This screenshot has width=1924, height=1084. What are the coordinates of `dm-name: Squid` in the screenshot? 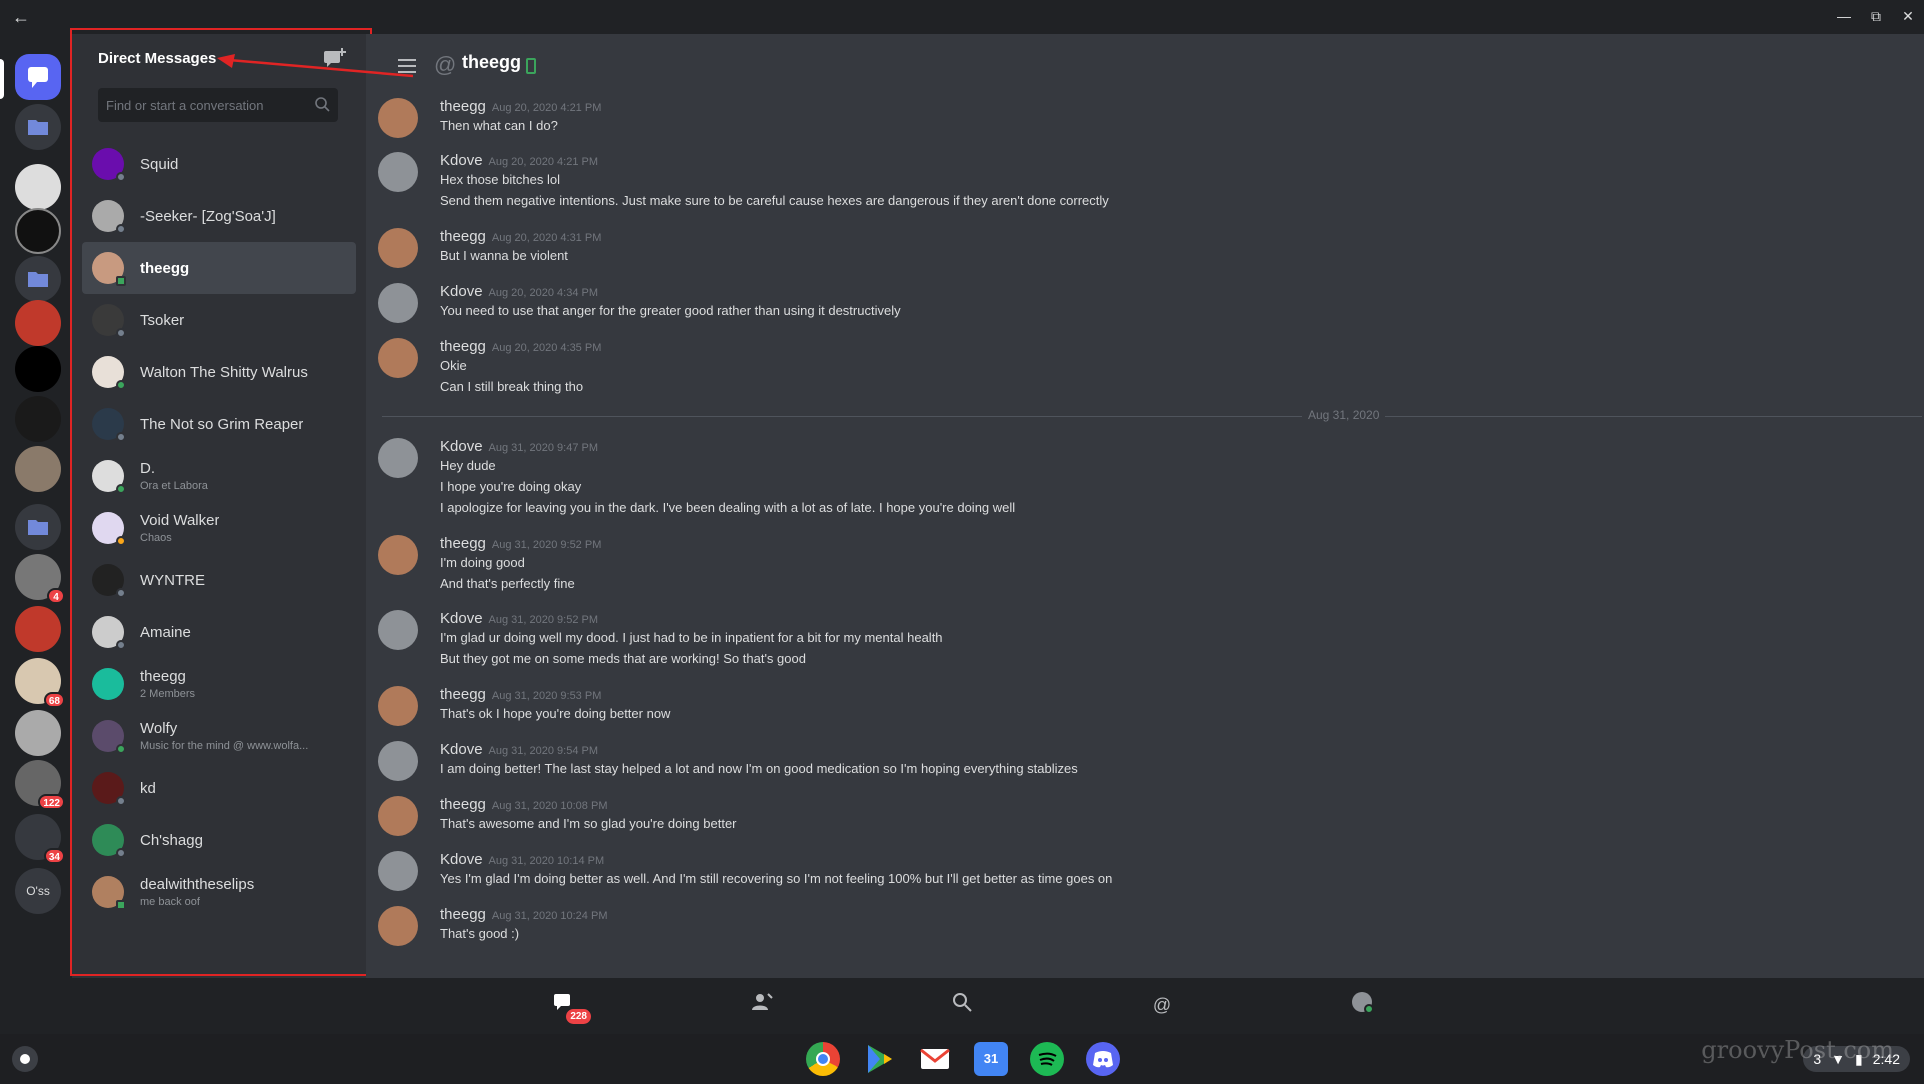 It's located at (159, 164).